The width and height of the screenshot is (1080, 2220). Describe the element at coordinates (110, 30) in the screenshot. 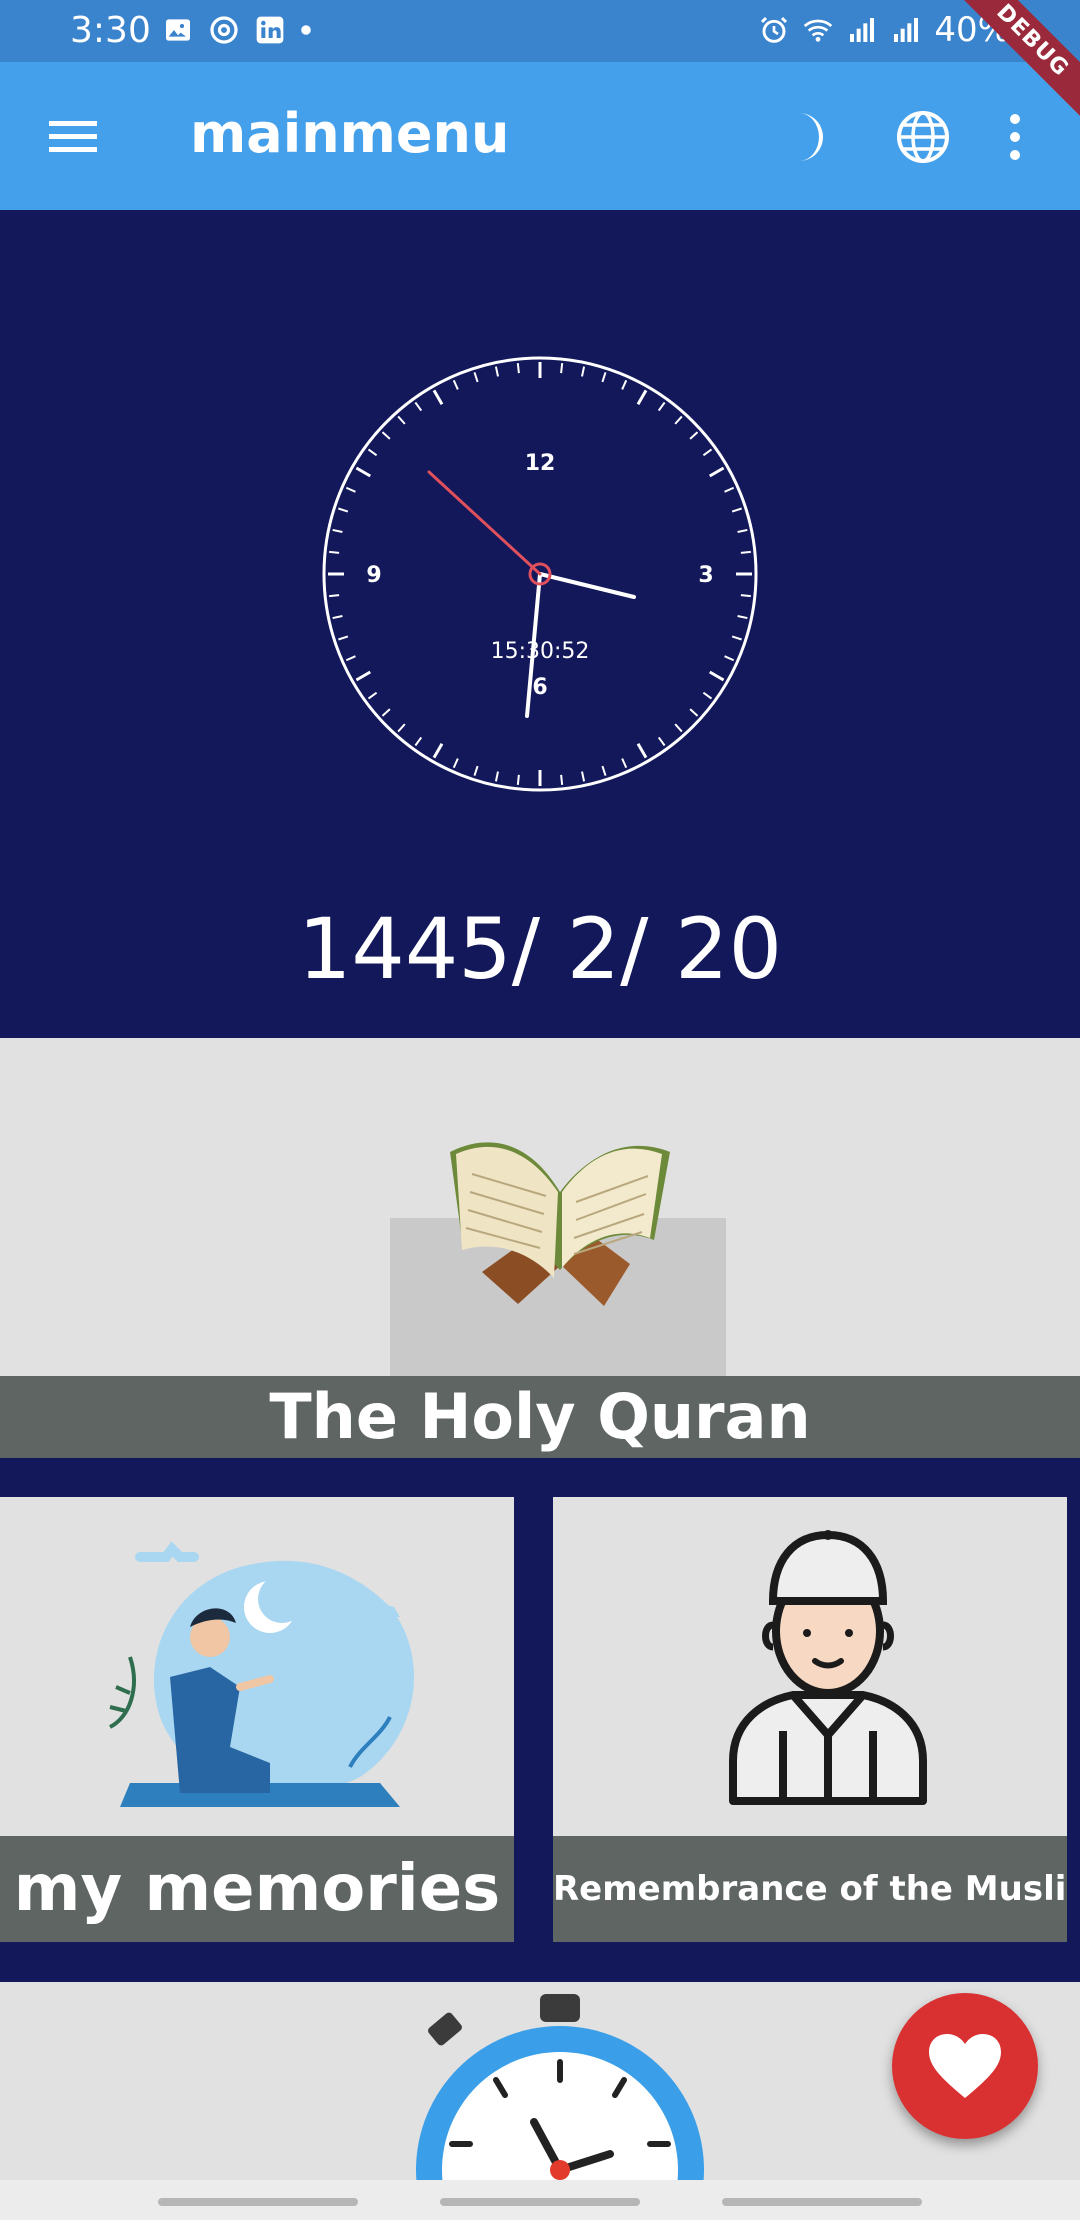

I see `status-time: 3:30` at that location.